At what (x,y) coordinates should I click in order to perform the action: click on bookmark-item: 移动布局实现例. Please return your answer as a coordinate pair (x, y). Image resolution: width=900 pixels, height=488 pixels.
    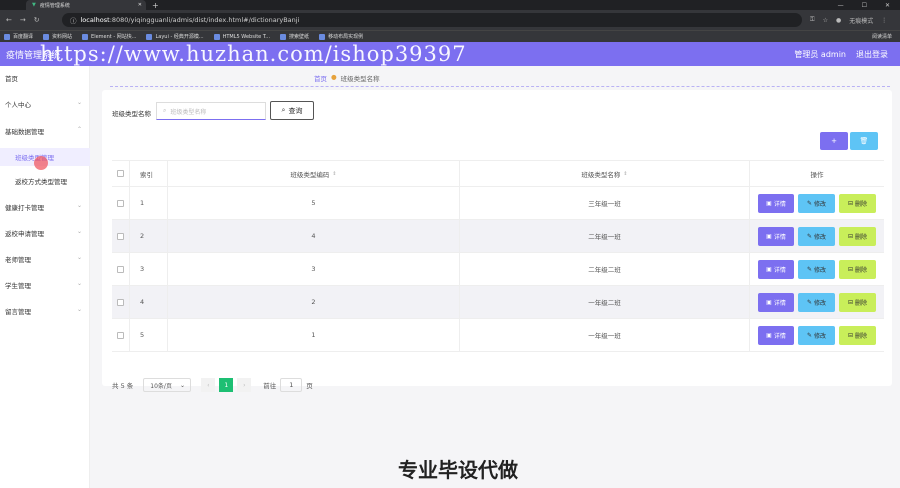
    Looking at the image, I should click on (341, 36).